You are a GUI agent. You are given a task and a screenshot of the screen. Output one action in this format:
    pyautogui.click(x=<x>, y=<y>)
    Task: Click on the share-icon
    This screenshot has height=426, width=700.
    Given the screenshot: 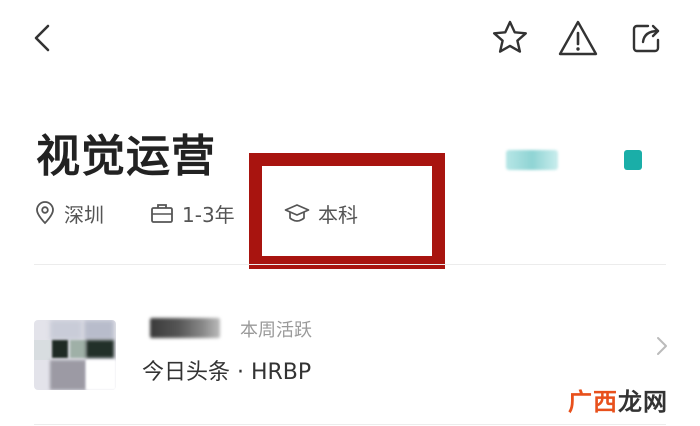 What is the action you would take?
    pyautogui.click(x=646, y=38)
    